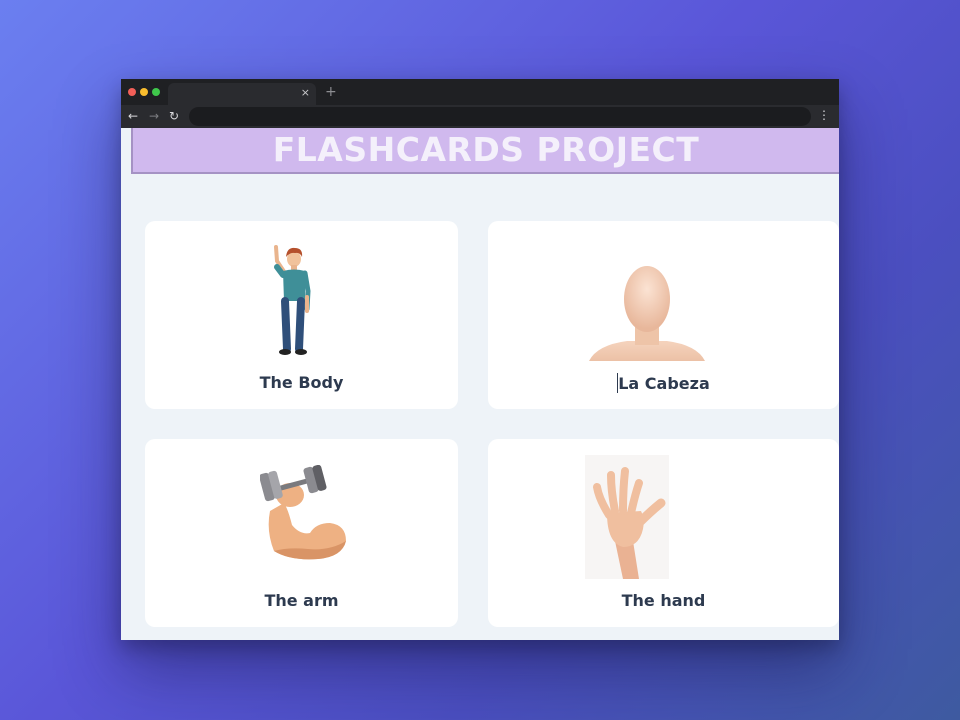 This screenshot has height=720, width=960. Describe the element at coordinates (132, 92) in the screenshot. I see `close-window-button` at that location.